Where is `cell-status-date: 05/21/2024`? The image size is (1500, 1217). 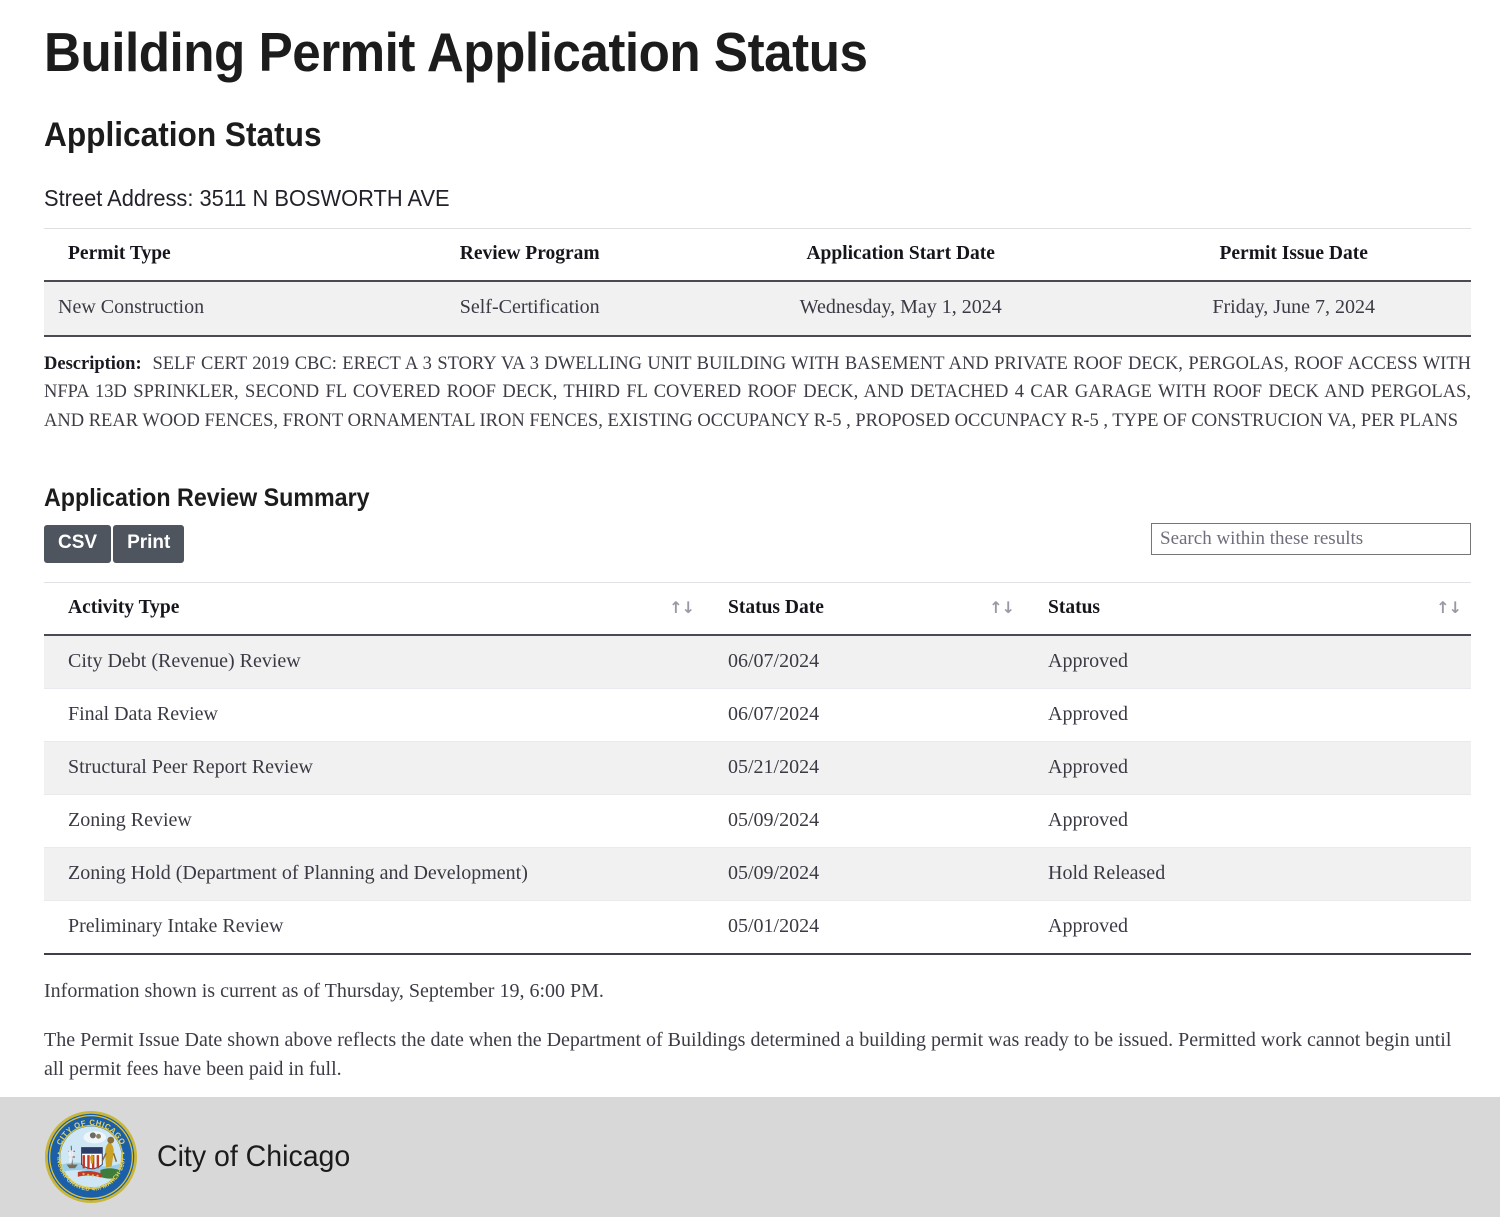 cell-status-date: 05/21/2024 is located at coordinates (864, 768).